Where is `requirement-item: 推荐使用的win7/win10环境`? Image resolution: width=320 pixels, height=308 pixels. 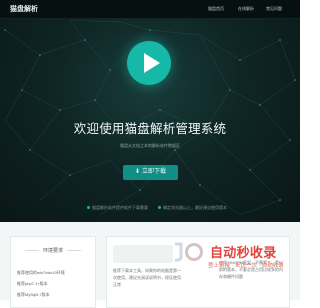 requirement-item: 推荐使用的win7/win10环境 is located at coordinates (41, 272).